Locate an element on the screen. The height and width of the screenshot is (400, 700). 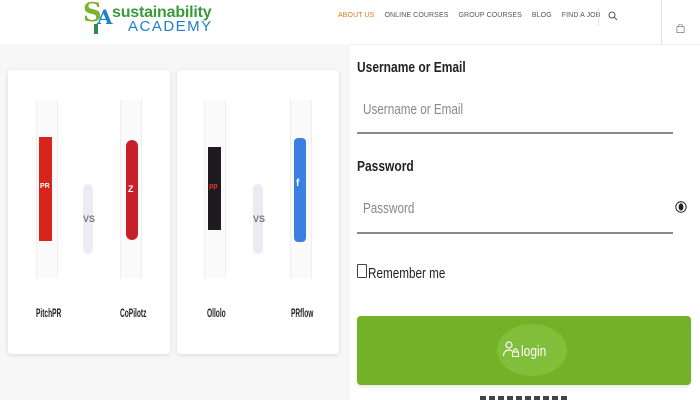
nav-item-online-courses: ONLINE COURSES is located at coordinates (416, 15).